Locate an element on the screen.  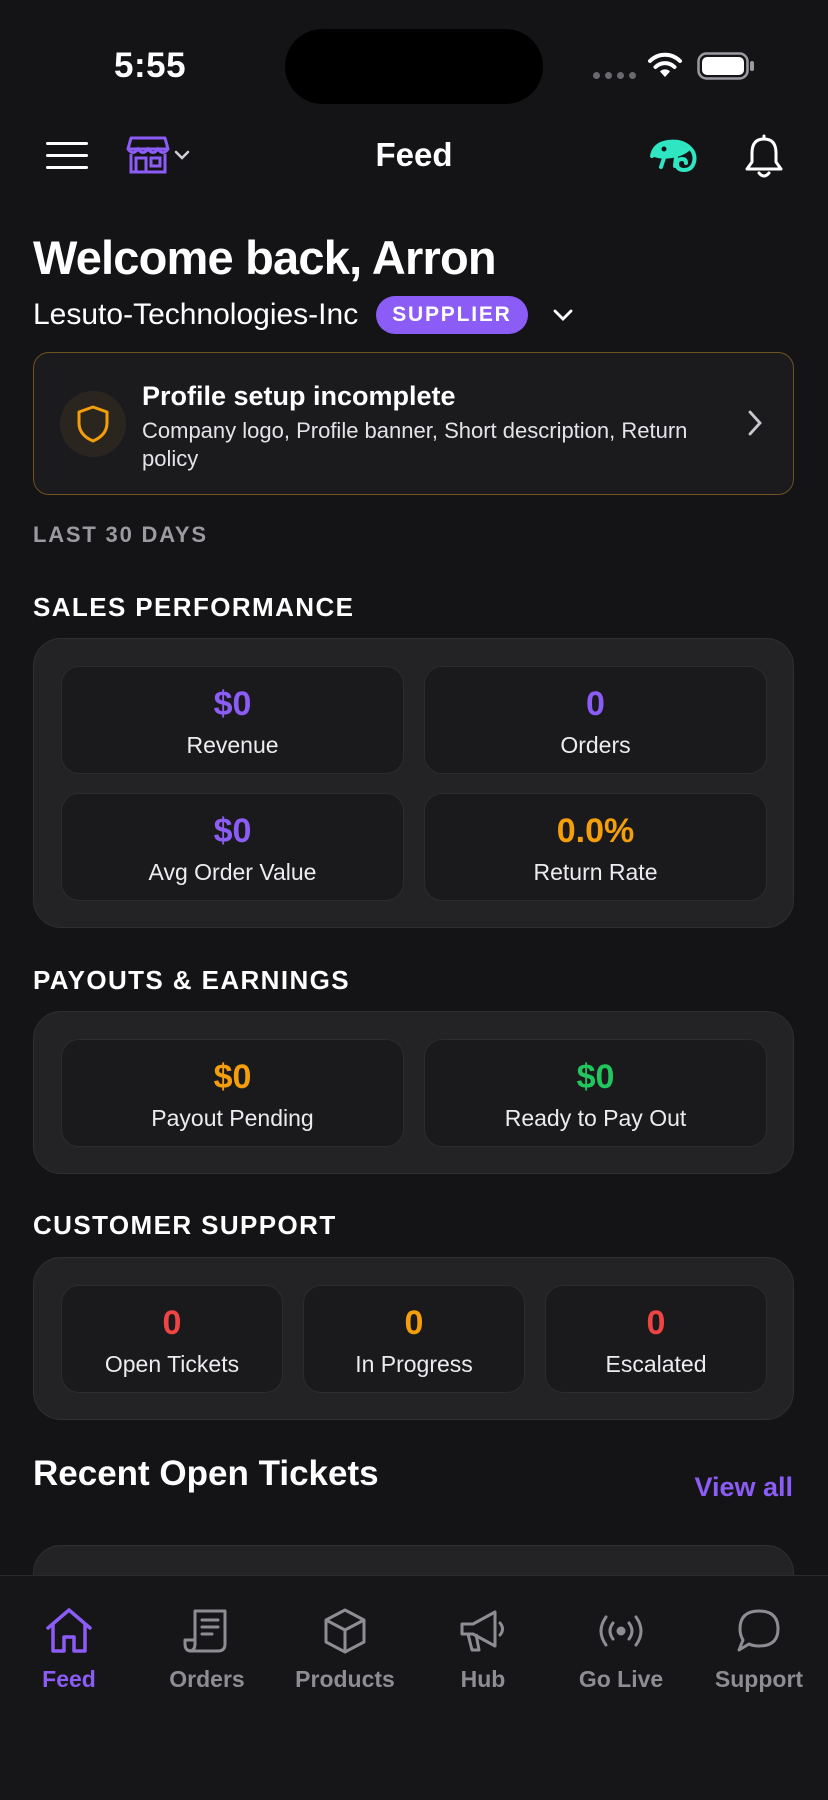
in-progress-tile: 0 In Progress is located at coordinates (414, 1339).